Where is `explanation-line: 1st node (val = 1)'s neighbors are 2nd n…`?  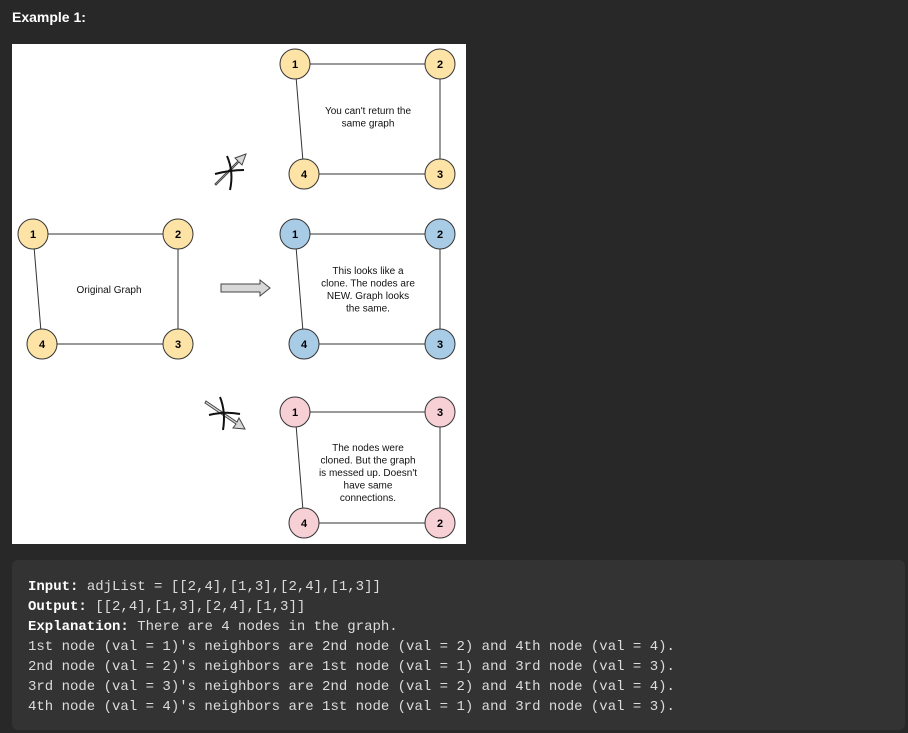 explanation-line: 1st node (val = 1)'s neighbors are 2nd n… is located at coordinates (351, 647).